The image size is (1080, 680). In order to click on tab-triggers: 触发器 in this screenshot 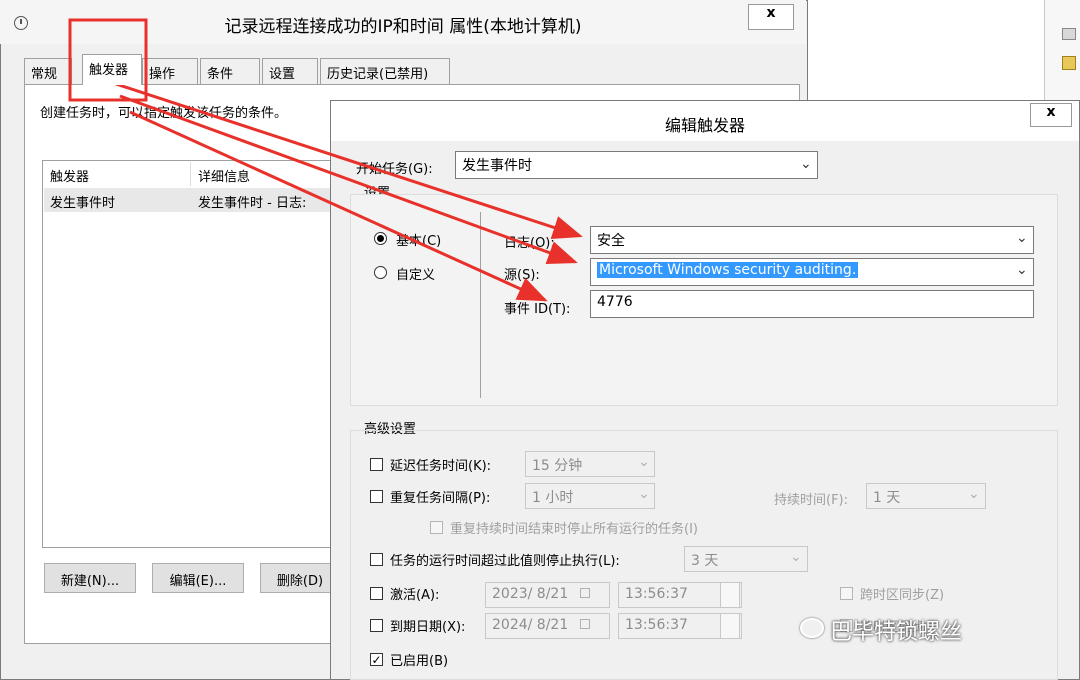, I will do `click(112, 69)`.